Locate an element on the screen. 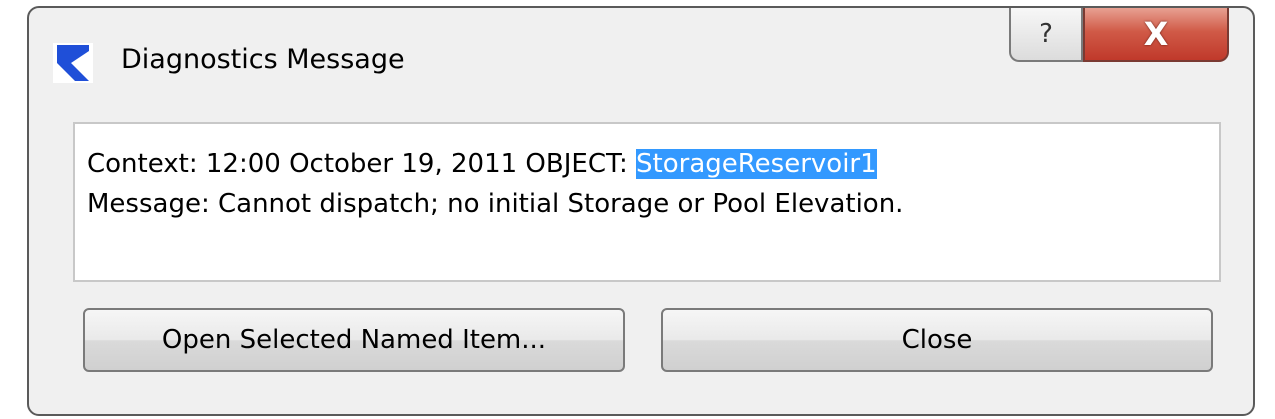 This screenshot has height=419, width=1275. help-button: ? is located at coordinates (1046, 35).